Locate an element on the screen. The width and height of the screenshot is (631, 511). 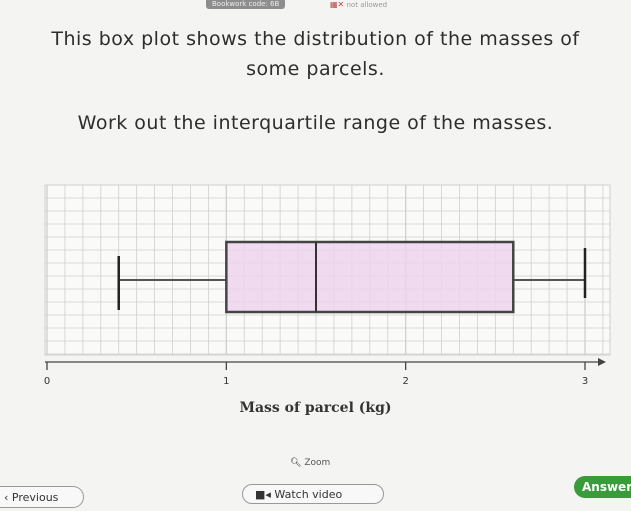
x-tick-label: 1 is located at coordinates (226, 381).